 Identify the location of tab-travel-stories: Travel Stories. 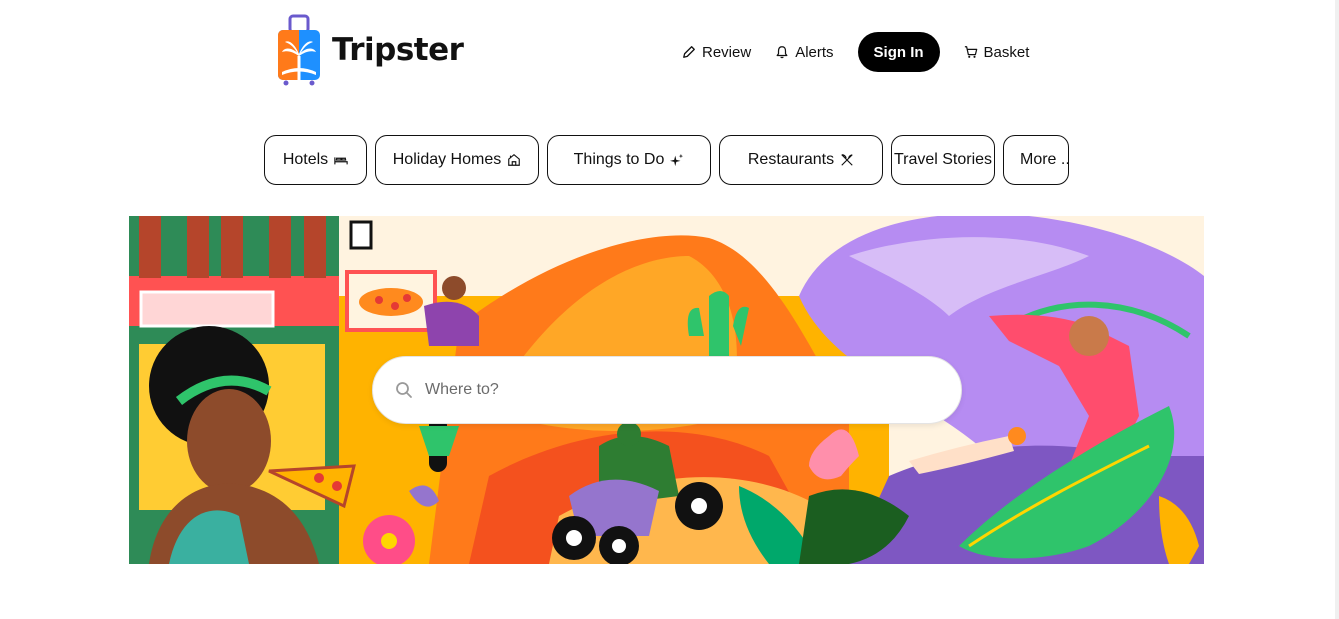
(943, 160).